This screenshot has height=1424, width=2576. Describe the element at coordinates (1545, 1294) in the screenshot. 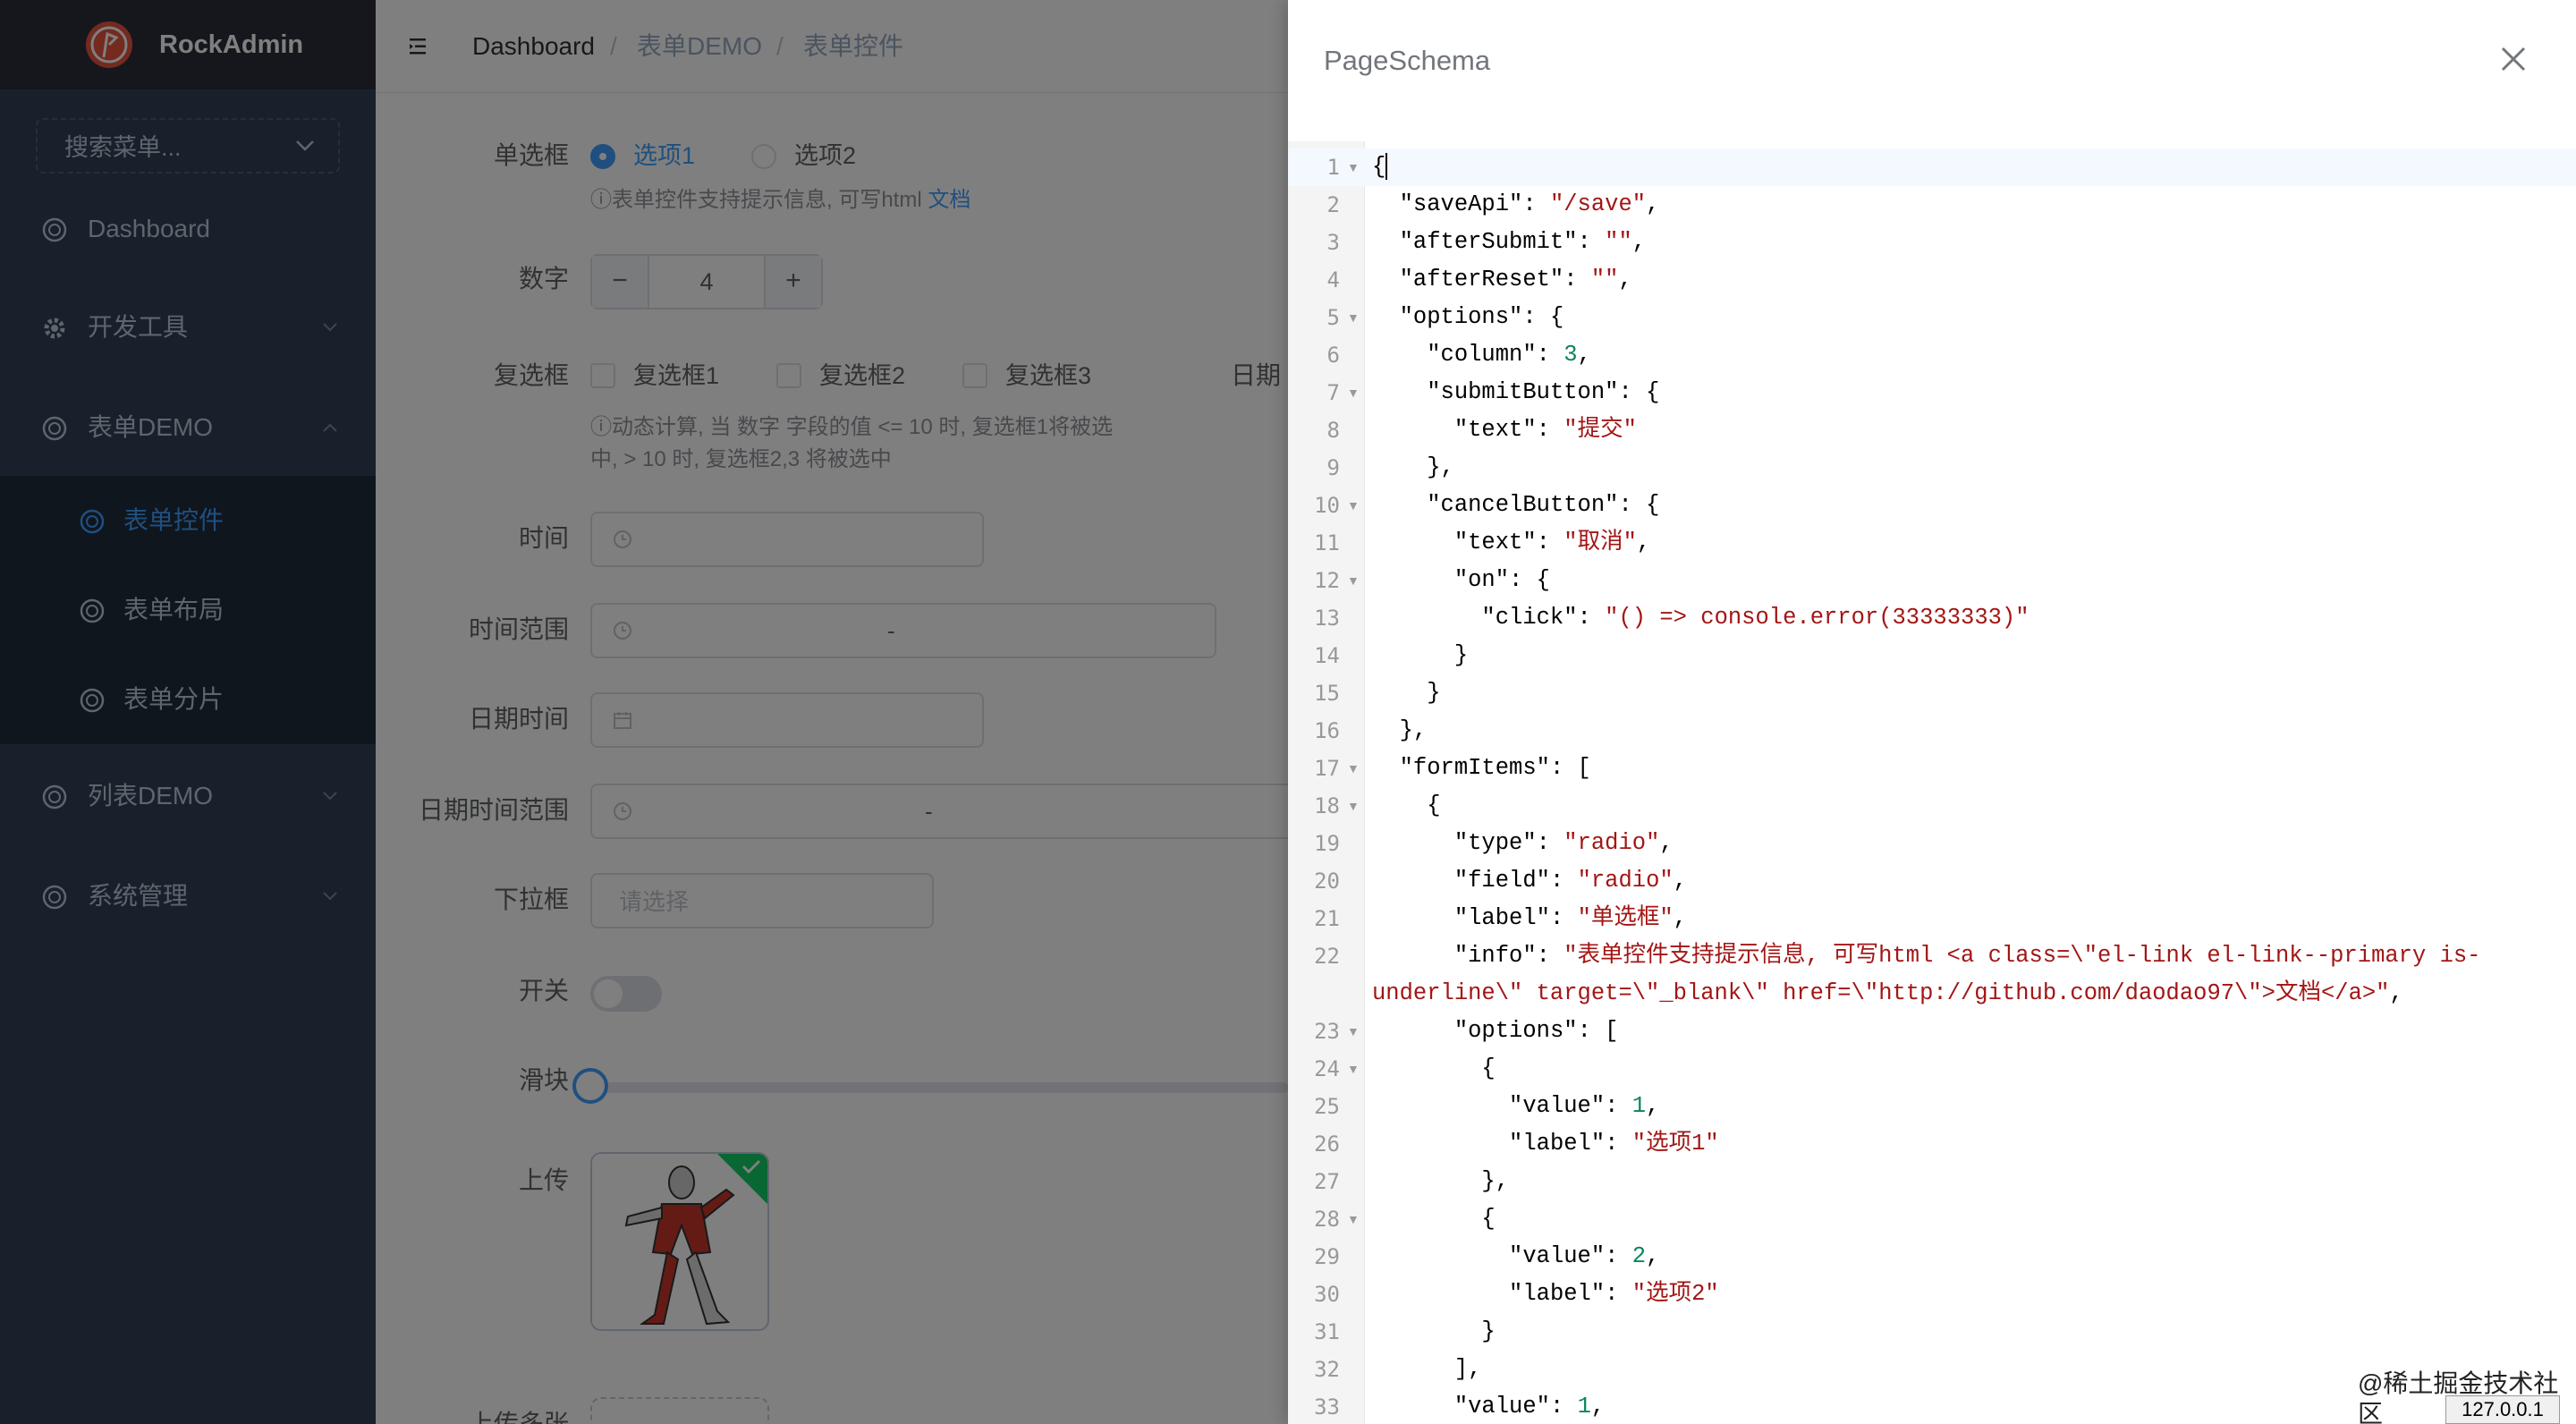

I see `code-text: "label": "选项2"` at that location.